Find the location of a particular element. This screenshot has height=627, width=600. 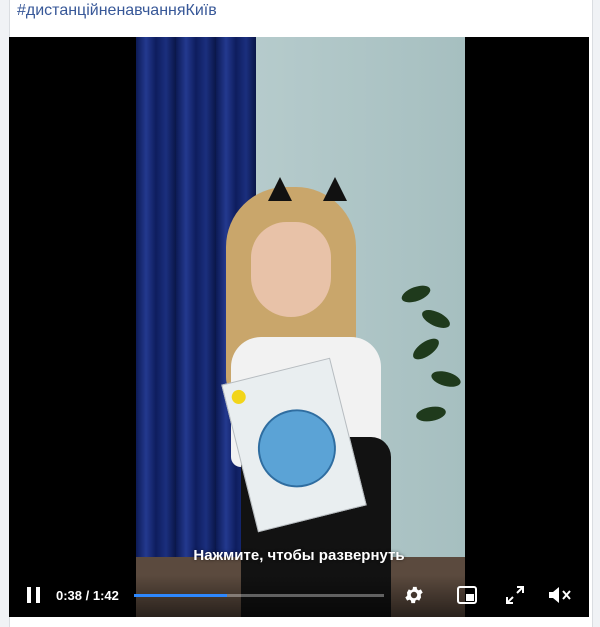

pause-icon is located at coordinates (34, 595).